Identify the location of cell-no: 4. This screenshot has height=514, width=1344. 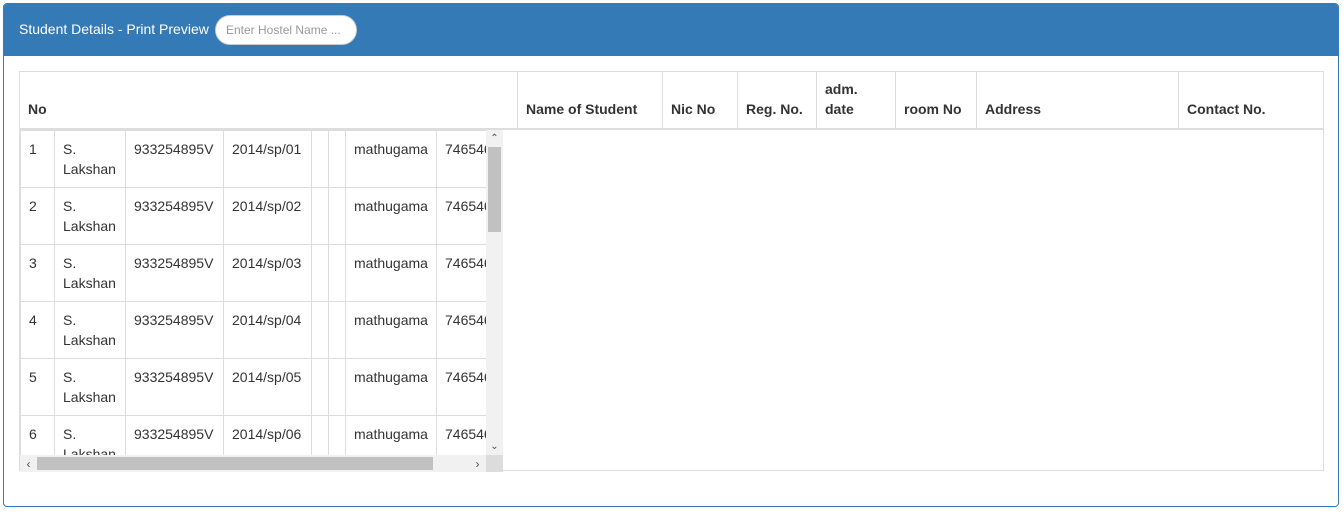
(37, 330).